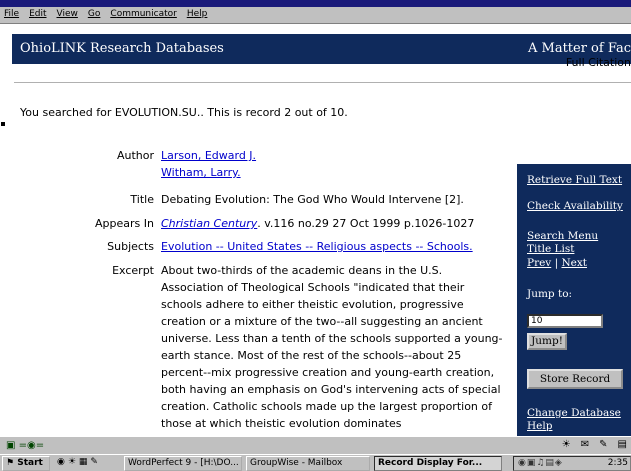 This screenshot has width=631, height=471. Describe the element at coordinates (133, 270) in the screenshot. I see `excerpt-label: Excerpt` at that location.